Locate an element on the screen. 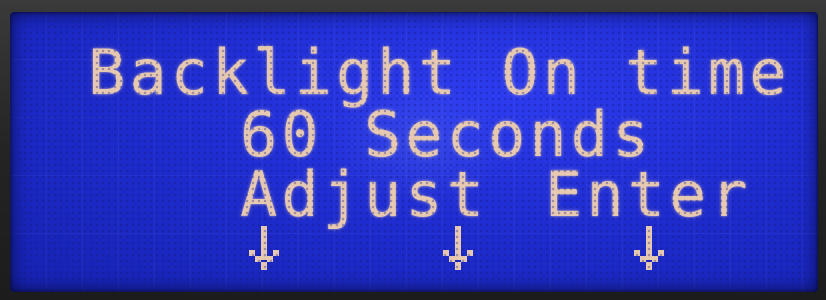 Image resolution: width=826 pixels, height=300 pixels. enter-label: Enter is located at coordinates (648, 194).